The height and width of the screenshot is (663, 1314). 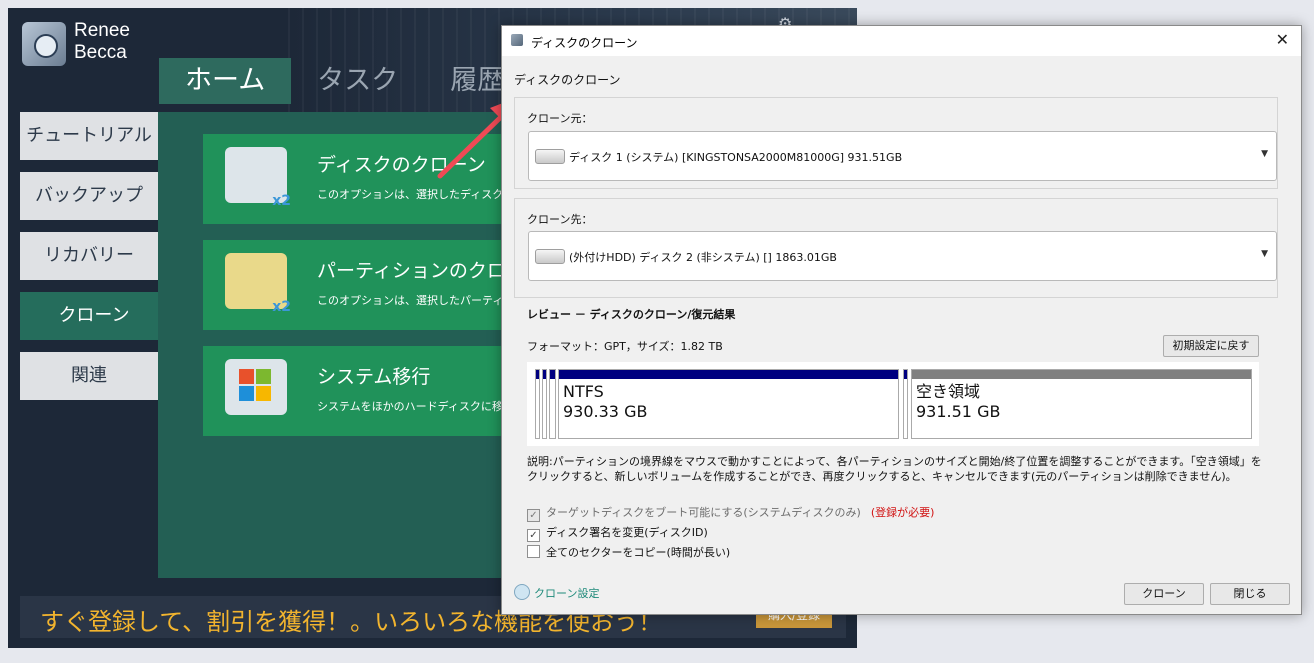 What do you see at coordinates (258, 178) in the screenshot?
I see `disk-clone-icon: x2` at bounding box center [258, 178].